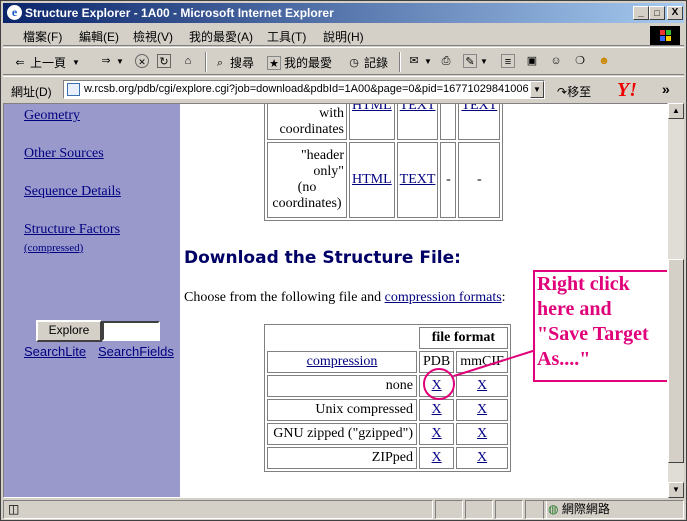  Describe the element at coordinates (676, 111) in the screenshot. I see `scroll-up-icon: ▲` at that location.